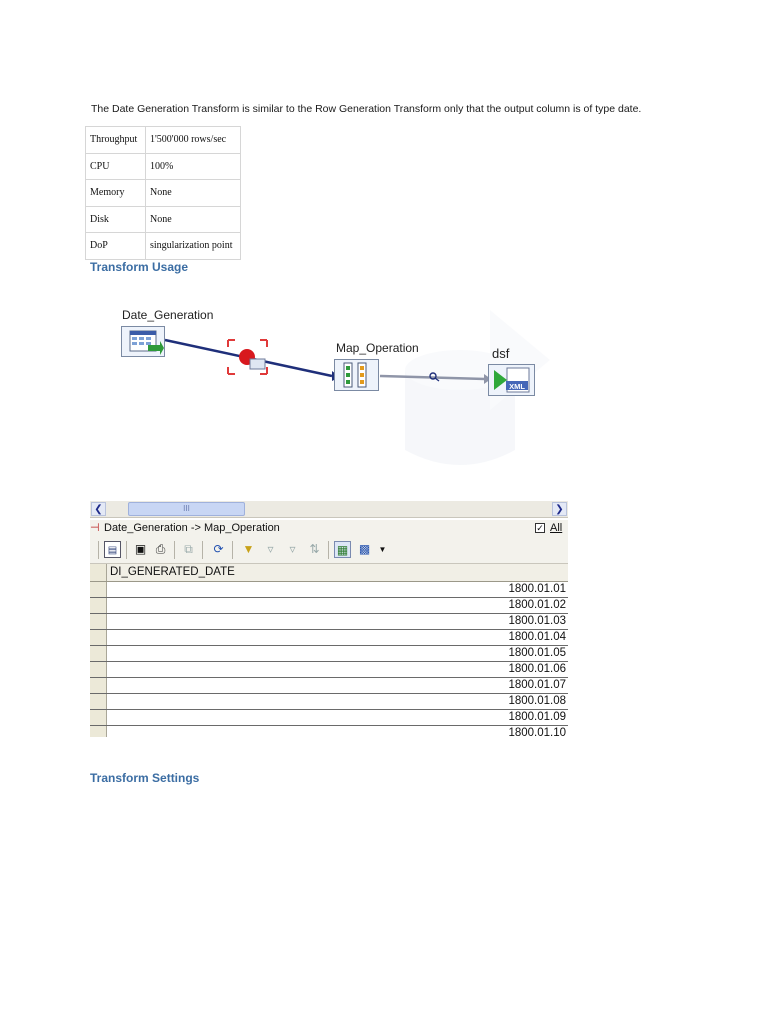 Image resolution: width=768 pixels, height=1024 pixels. Describe the element at coordinates (377, 348) in the screenshot. I see `transform-node-label: Map_Operation` at that location.